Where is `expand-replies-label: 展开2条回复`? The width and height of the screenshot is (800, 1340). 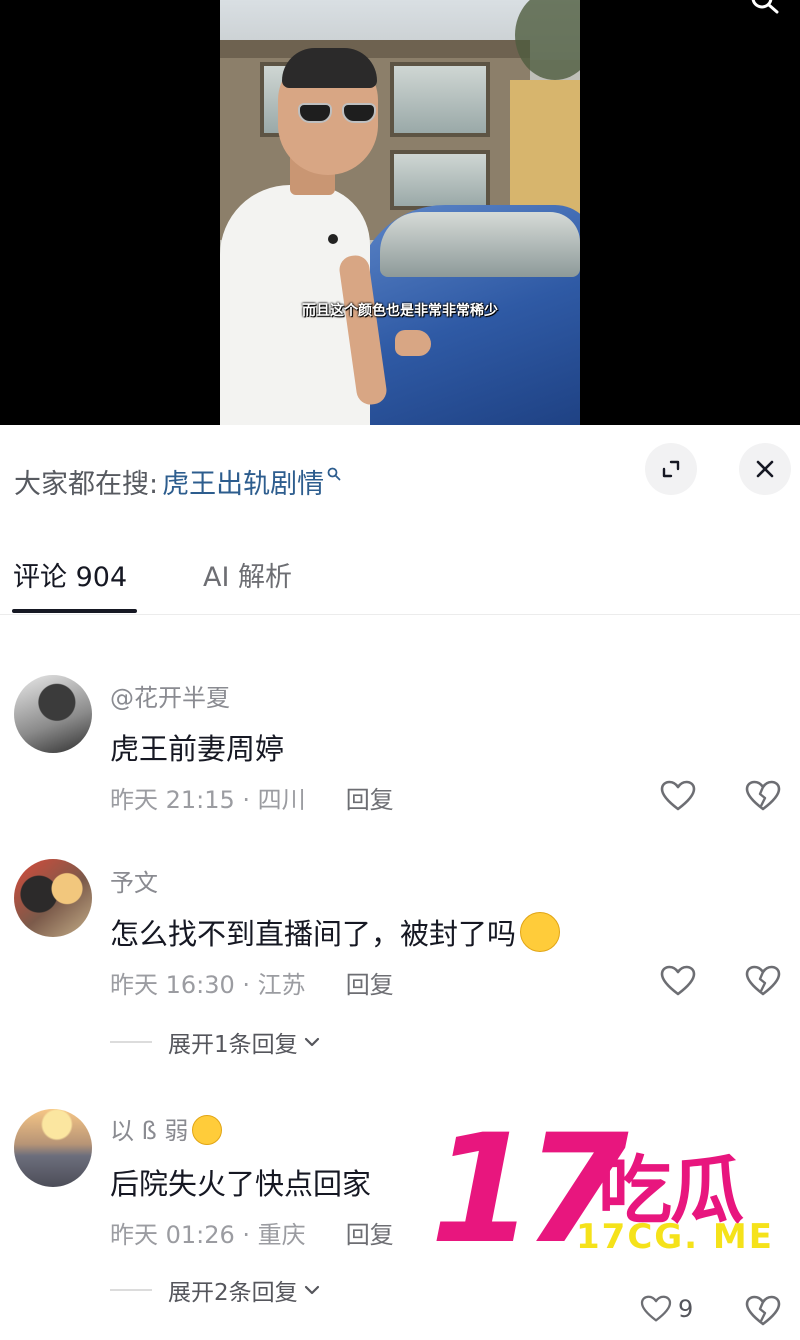 expand-replies-label: 展开2条回复 is located at coordinates (233, 1293).